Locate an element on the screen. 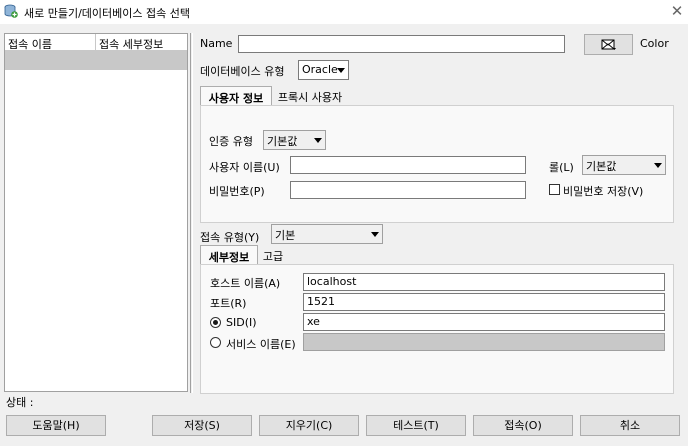 This screenshot has width=688, height=446. password-label: 비밀번호(P) is located at coordinates (237, 191).